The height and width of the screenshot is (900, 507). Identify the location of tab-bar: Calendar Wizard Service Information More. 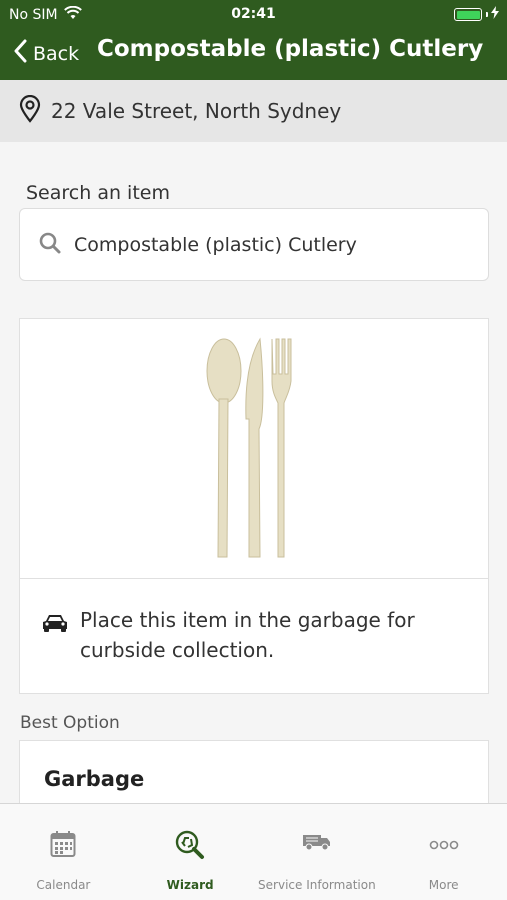
(253, 851).